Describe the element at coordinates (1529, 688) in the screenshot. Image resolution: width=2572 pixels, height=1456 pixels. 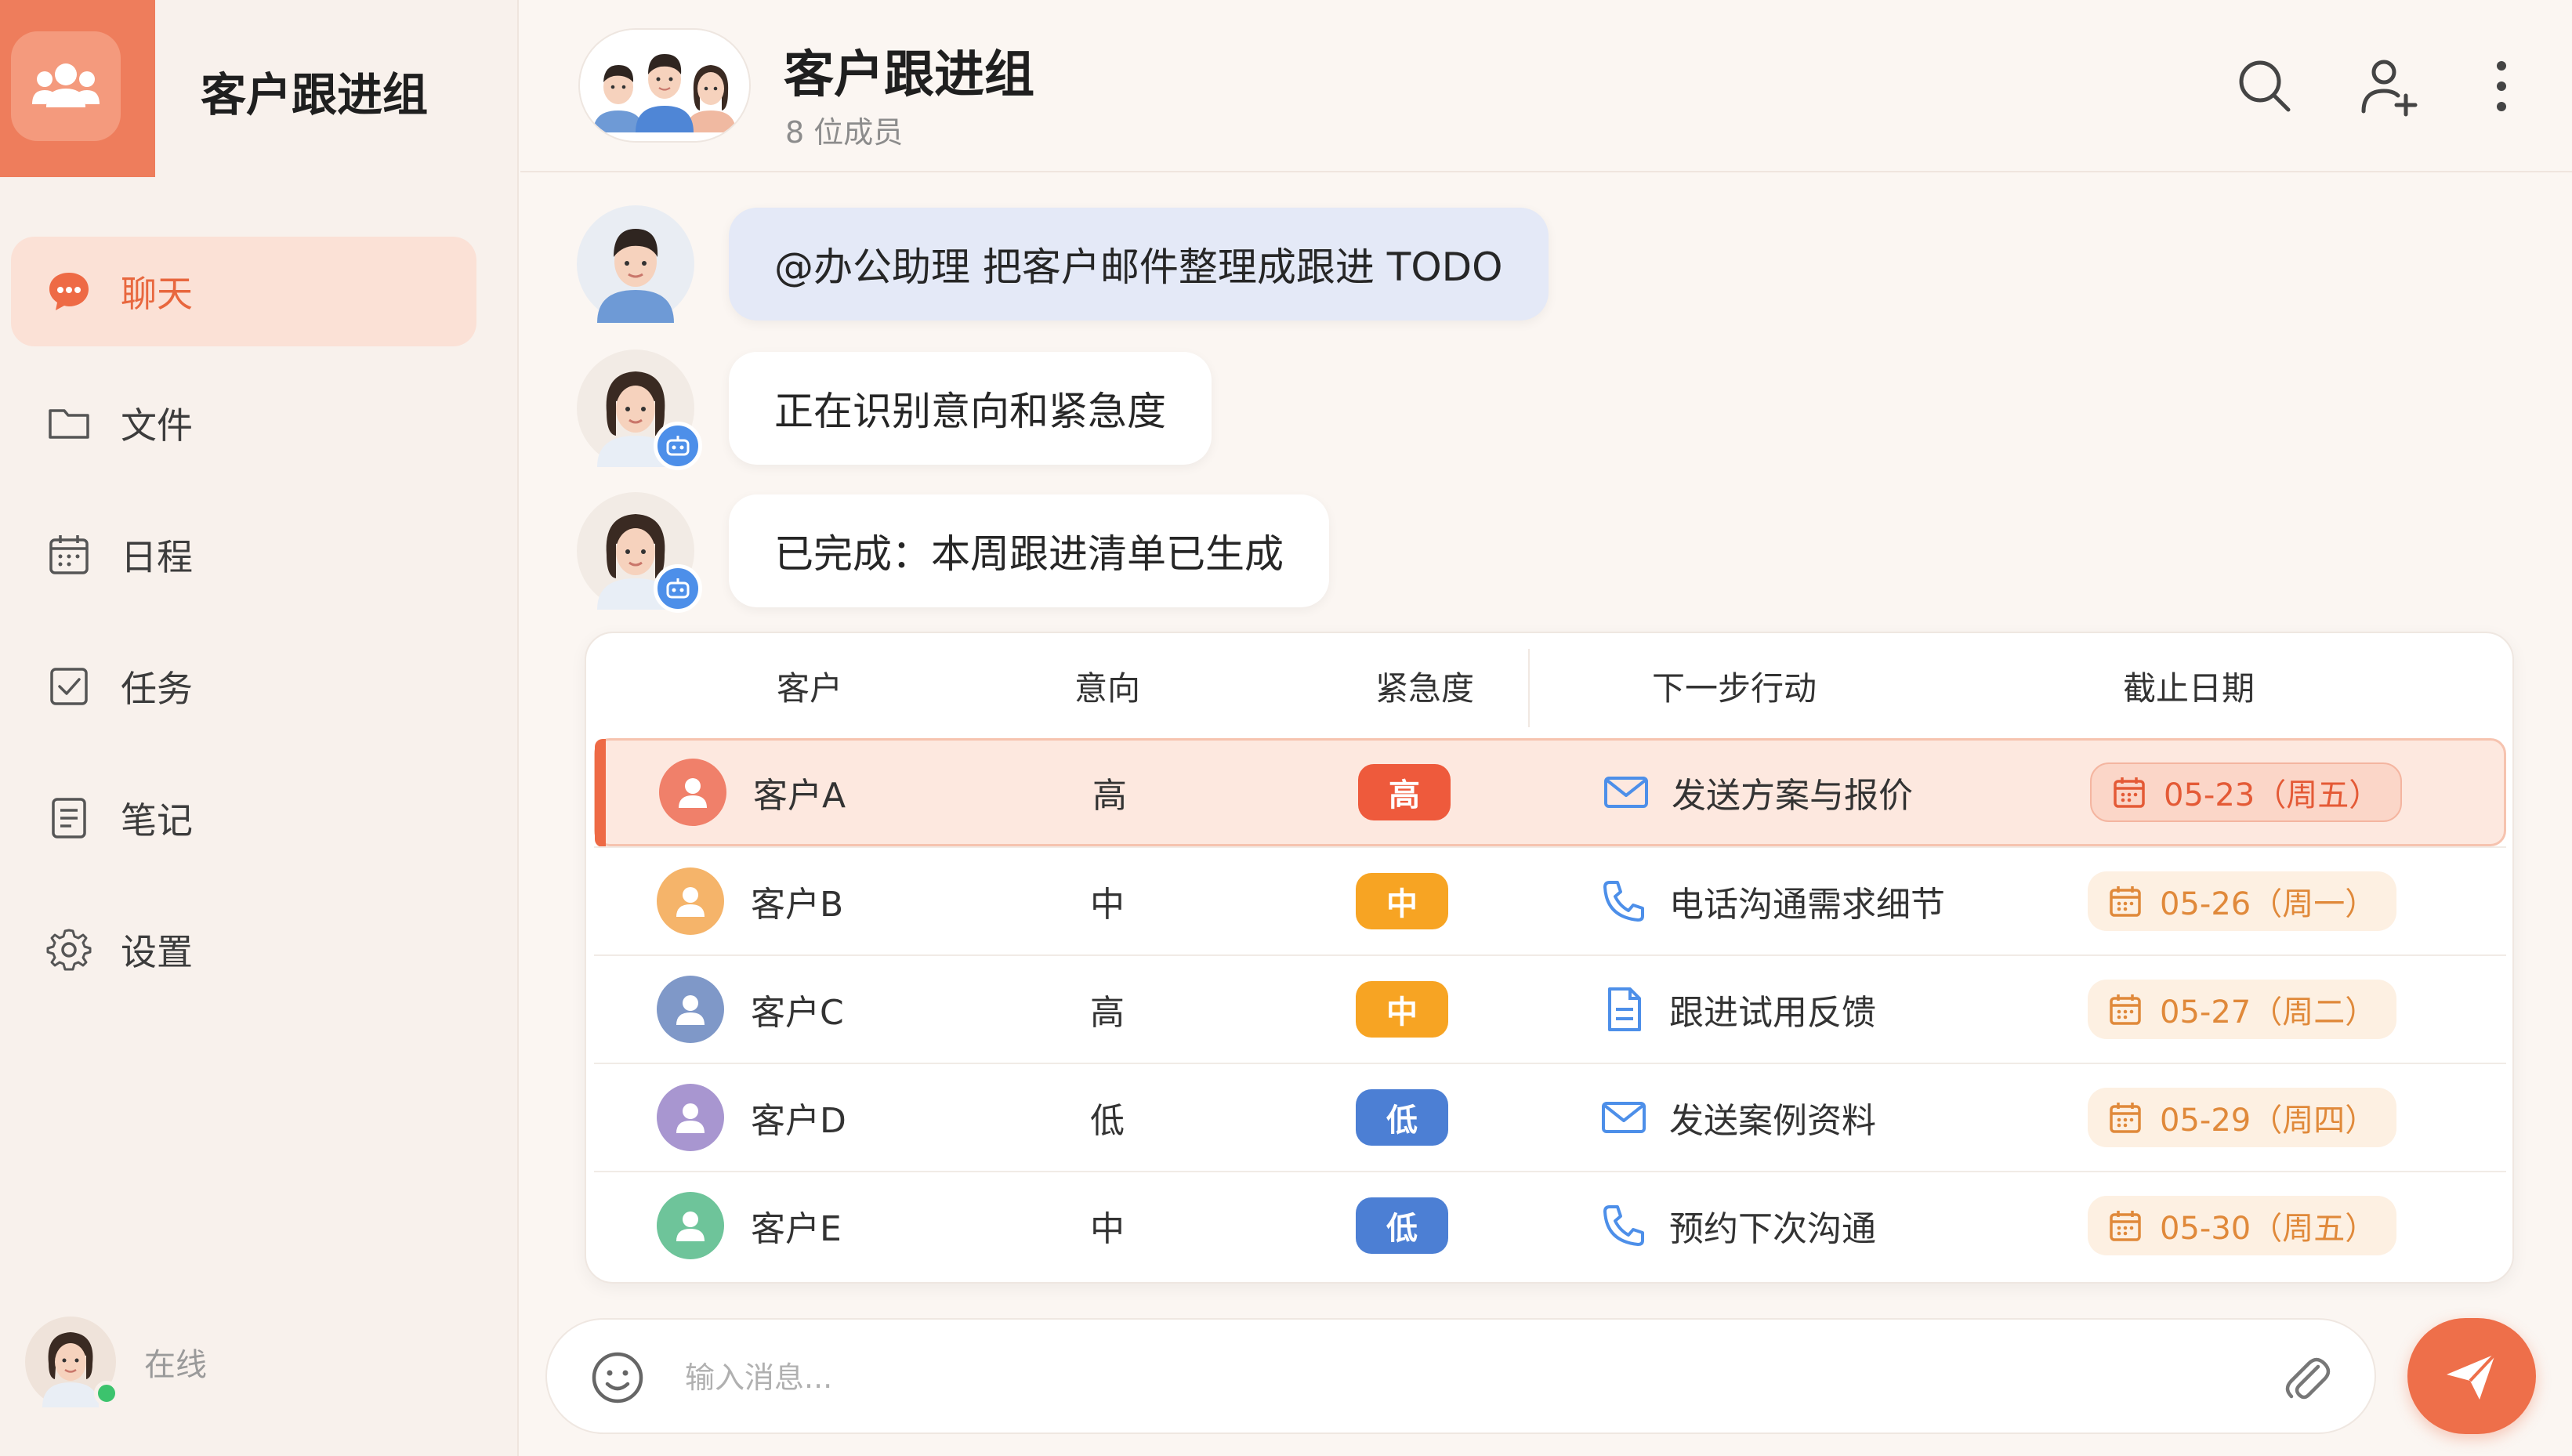
I see `header-divider` at that location.